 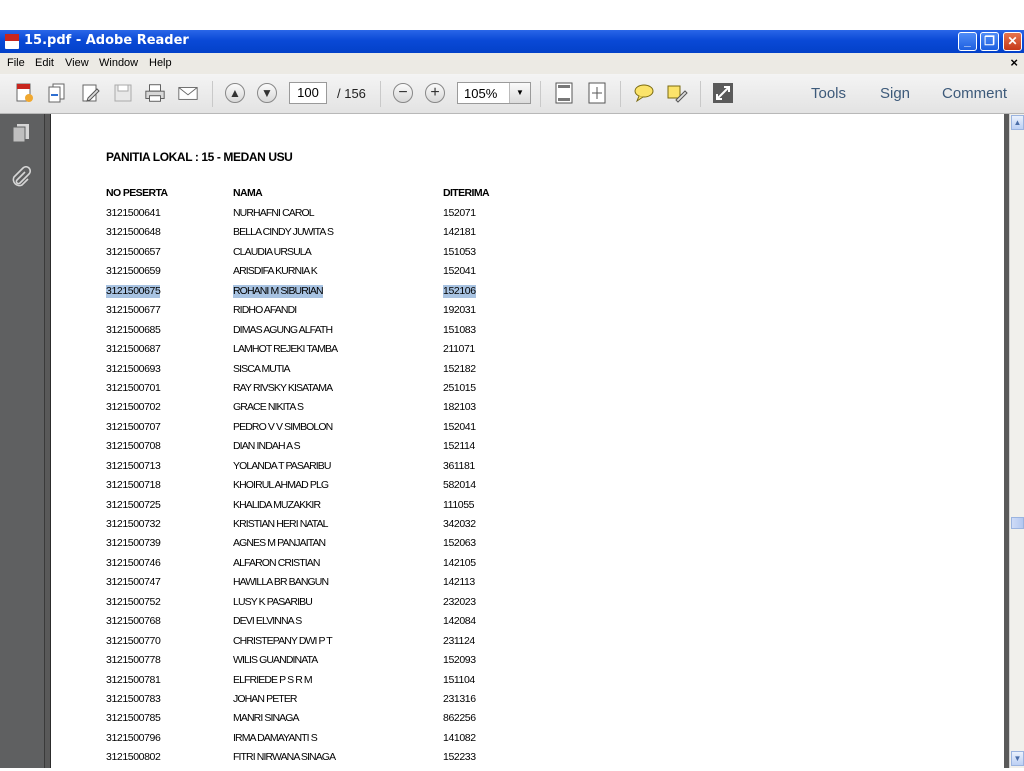 What do you see at coordinates (989, 41) in the screenshot?
I see `restore-button: ❐` at bounding box center [989, 41].